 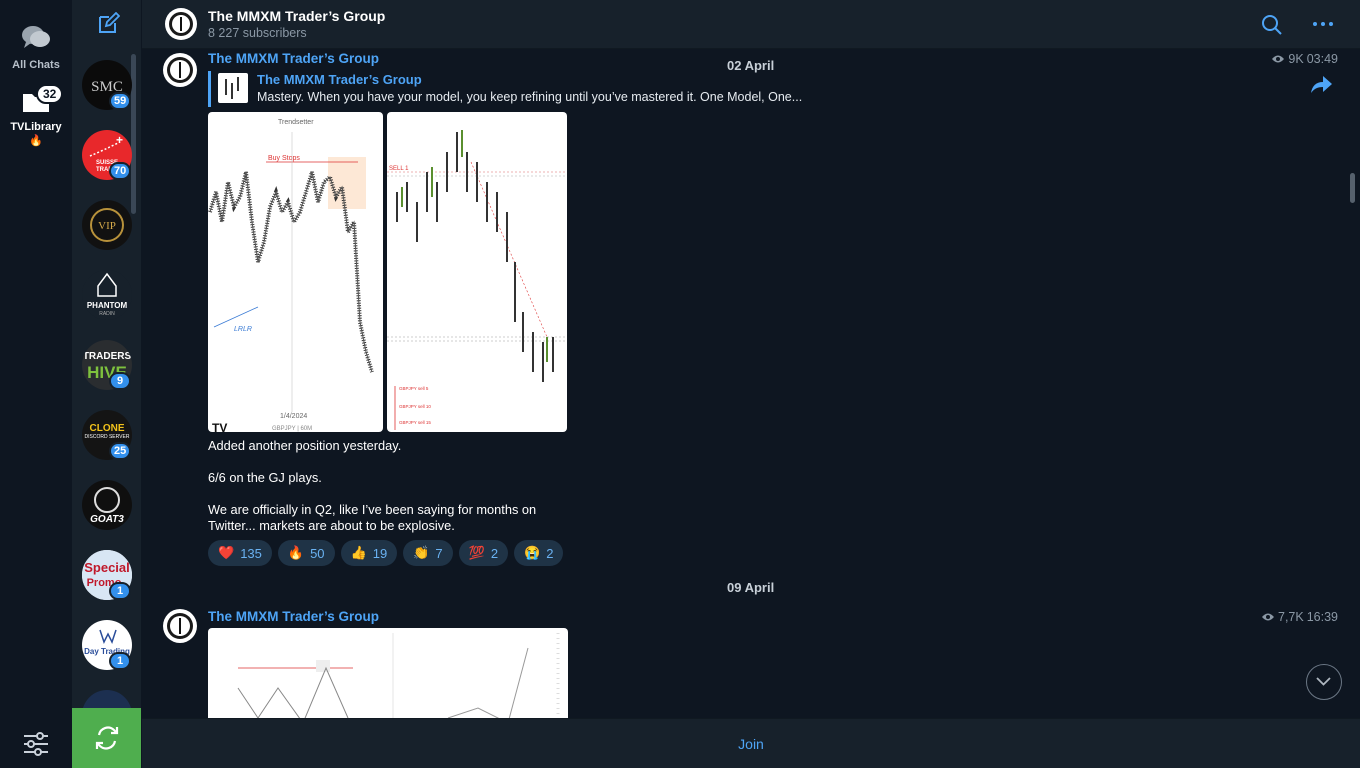 I want to click on svg-text: CLONE, so click(x=107, y=428).